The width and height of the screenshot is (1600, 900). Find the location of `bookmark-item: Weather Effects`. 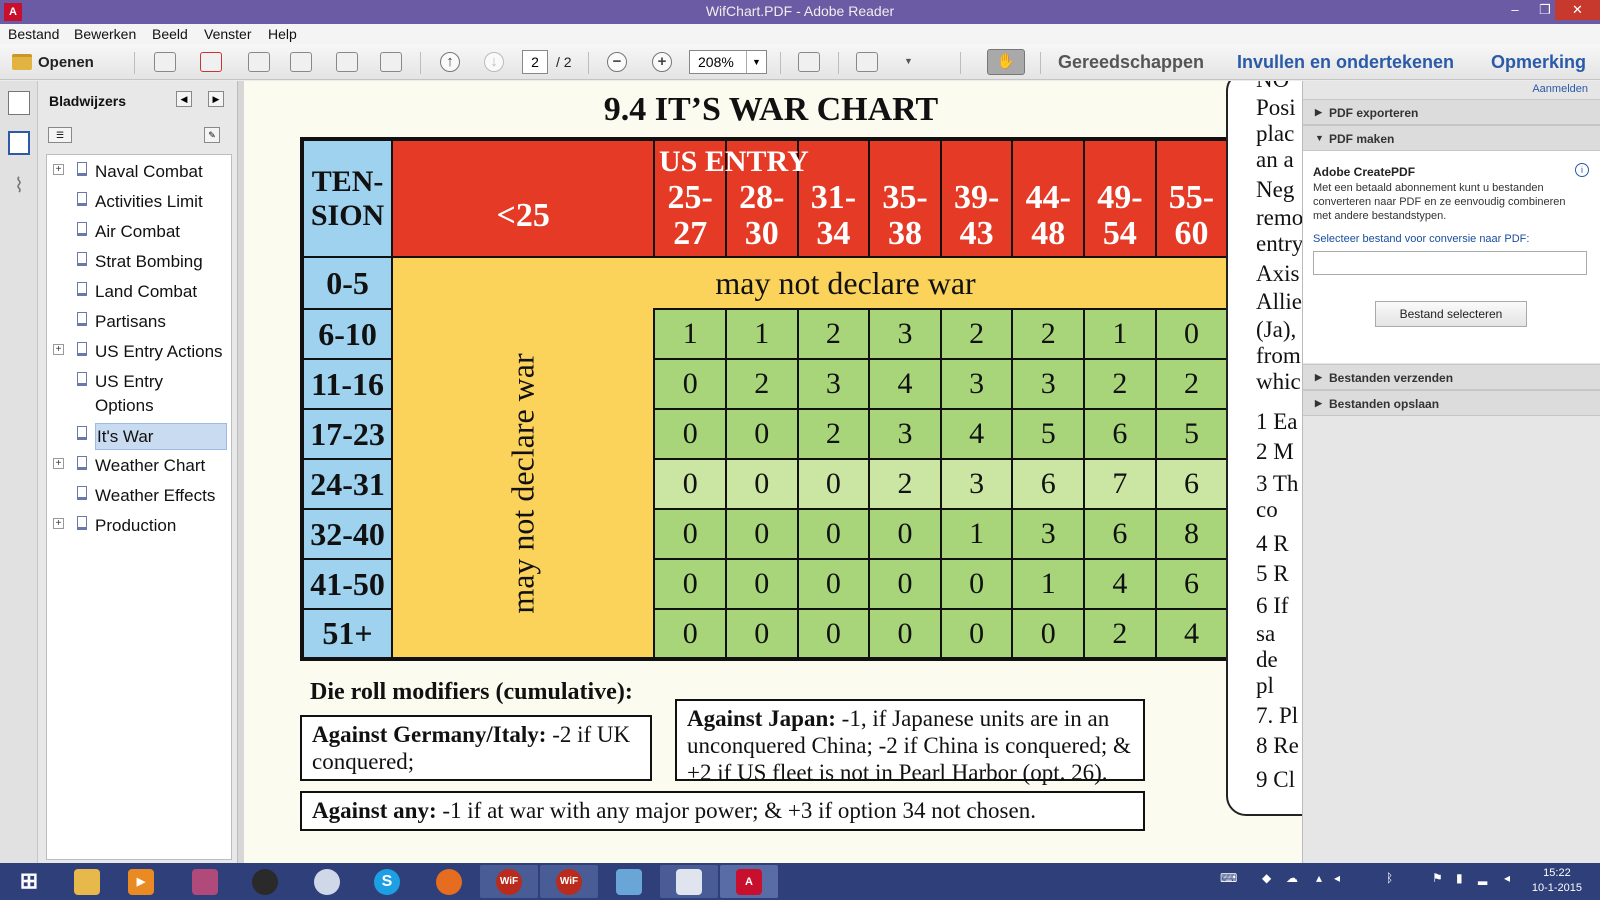

bookmark-item: Weather Effects is located at coordinates (139, 498).